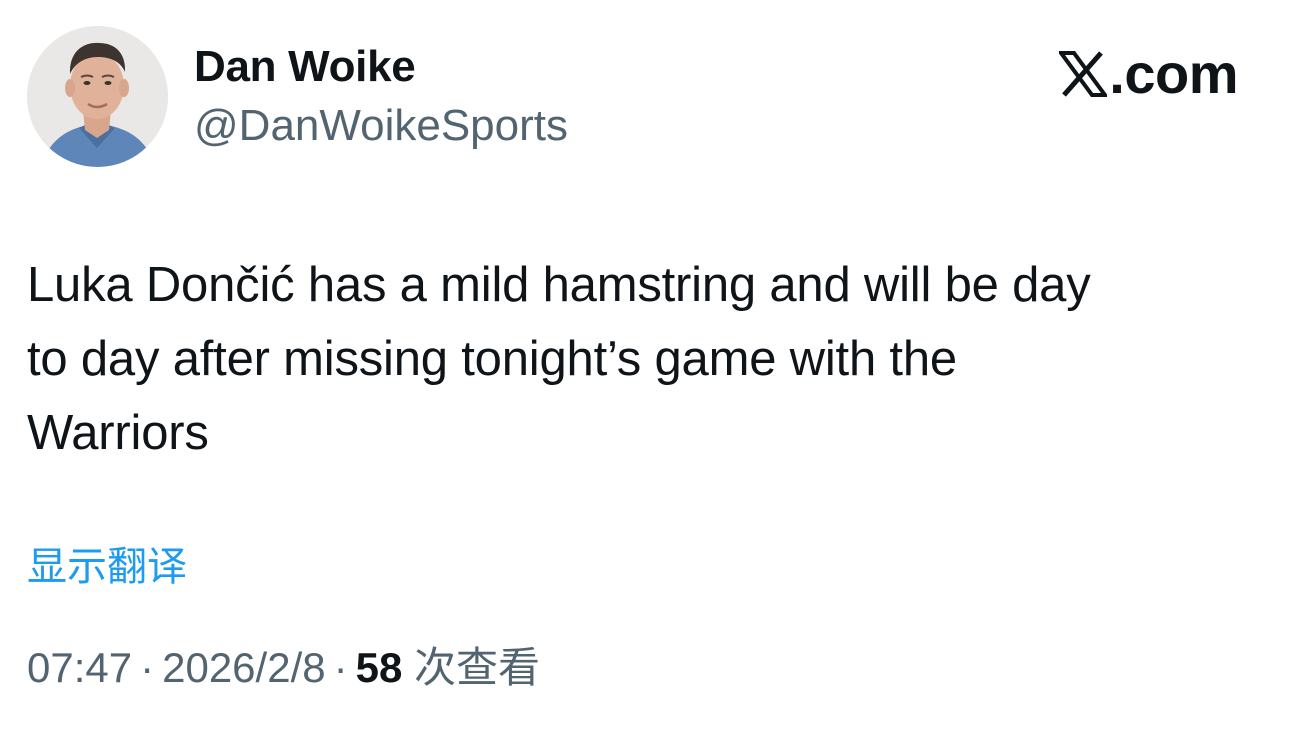  I want to click on x-logo-icon, so click(1084, 74).